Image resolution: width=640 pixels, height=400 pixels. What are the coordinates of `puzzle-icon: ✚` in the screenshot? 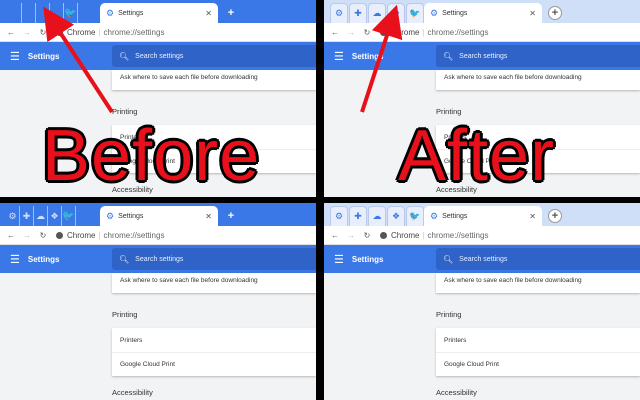 It's located at (26, 215).